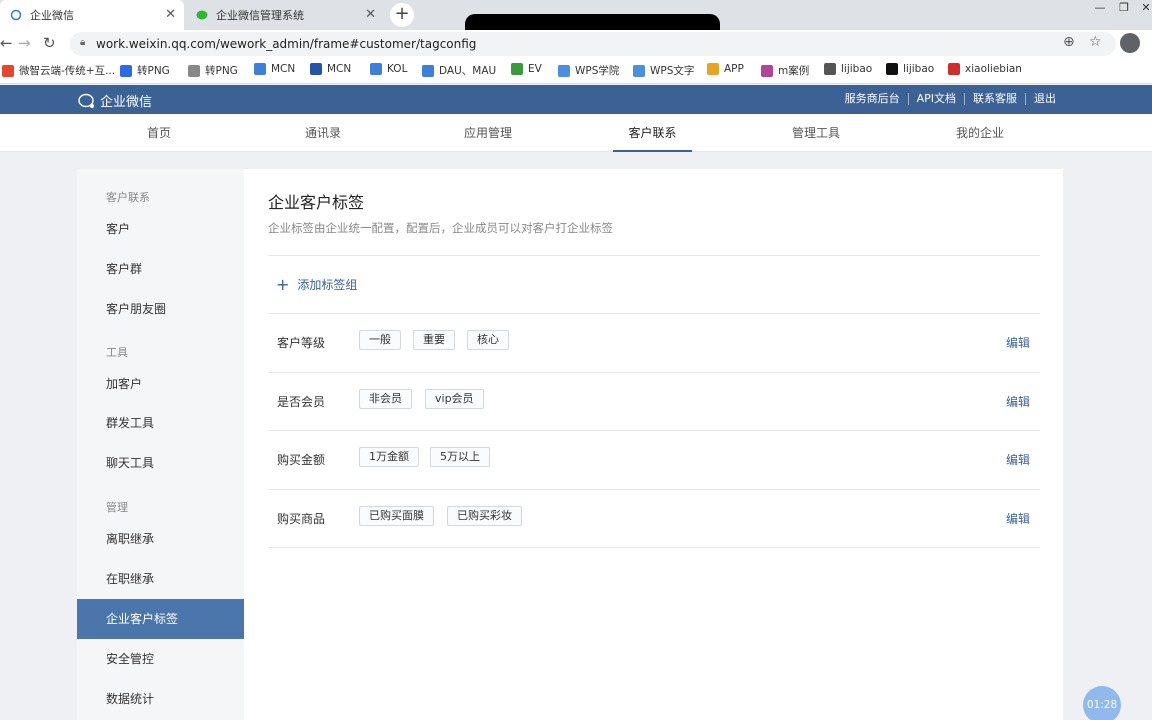 Image resolution: width=1152 pixels, height=720 pixels. I want to click on maximize-icon: ❐, so click(1124, 9).